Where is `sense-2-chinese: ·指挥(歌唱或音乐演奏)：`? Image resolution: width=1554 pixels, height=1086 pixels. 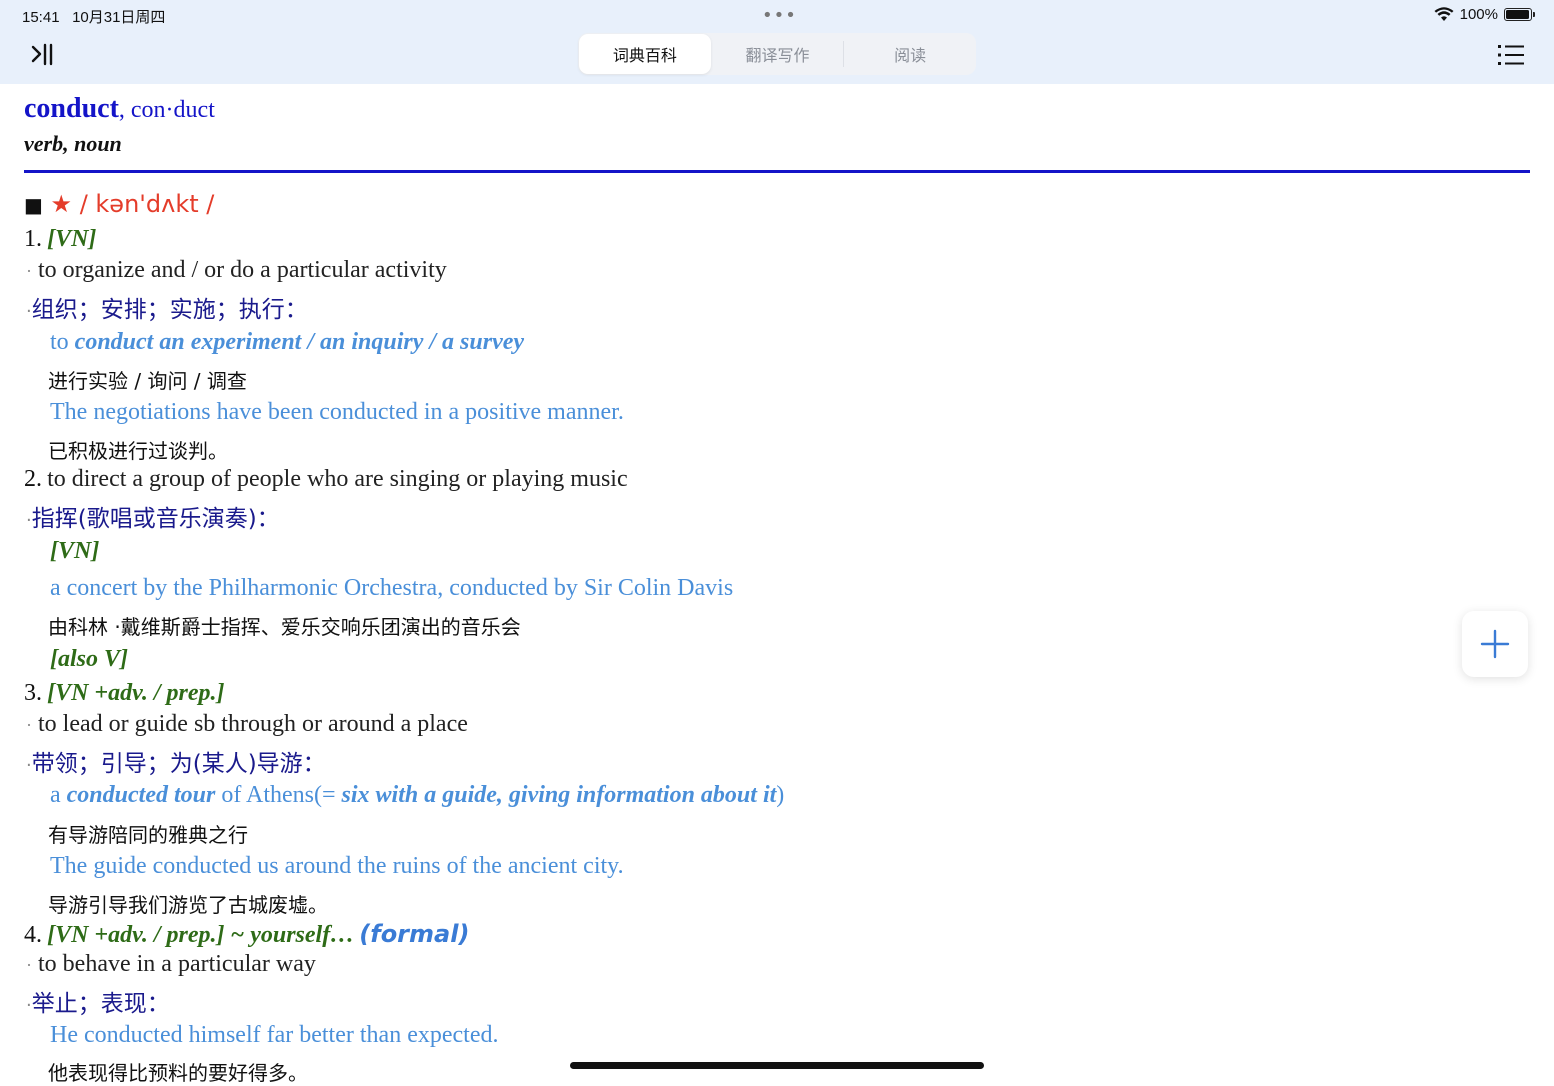 sense-2-chinese: ·指挥(歌唱或音乐演奏)： is located at coordinates (153, 516).